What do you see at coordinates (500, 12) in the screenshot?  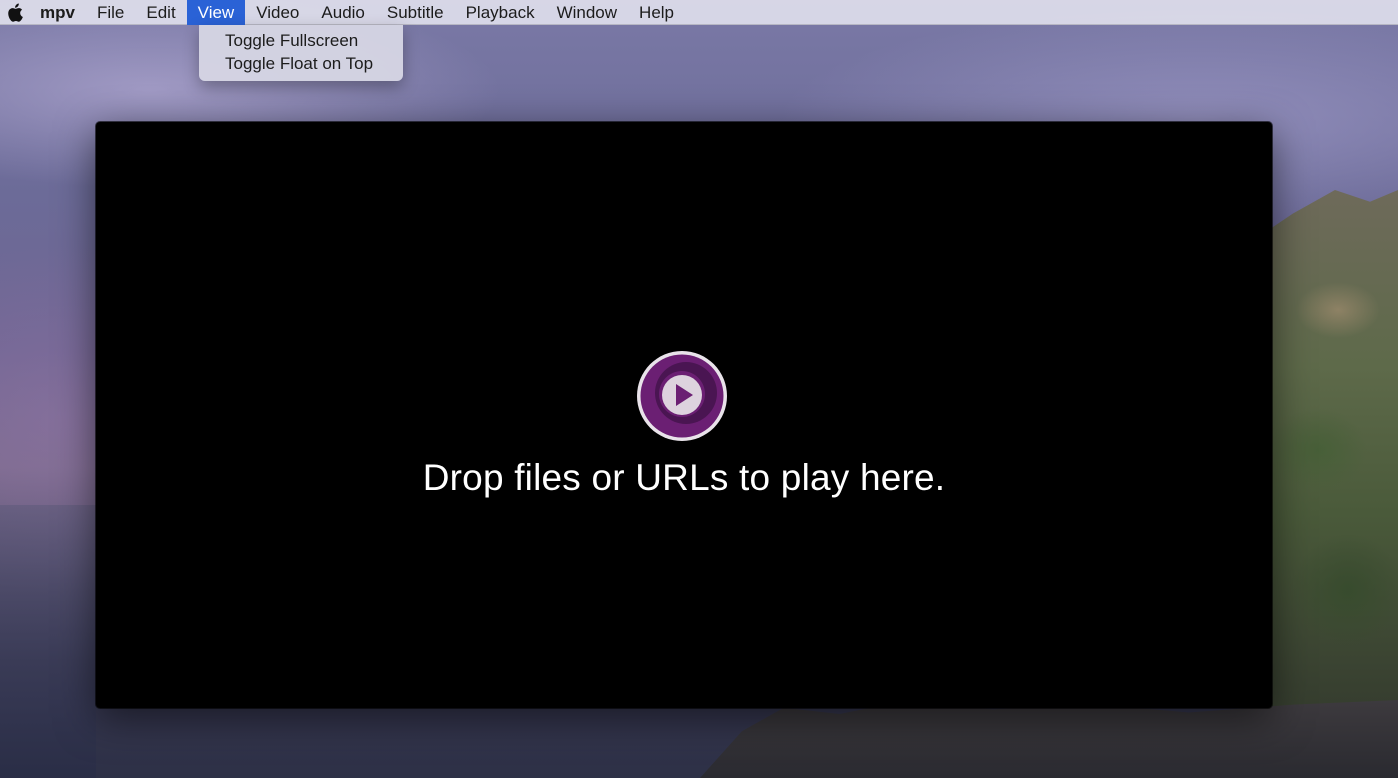 I see `menu-playback: Playback` at bounding box center [500, 12].